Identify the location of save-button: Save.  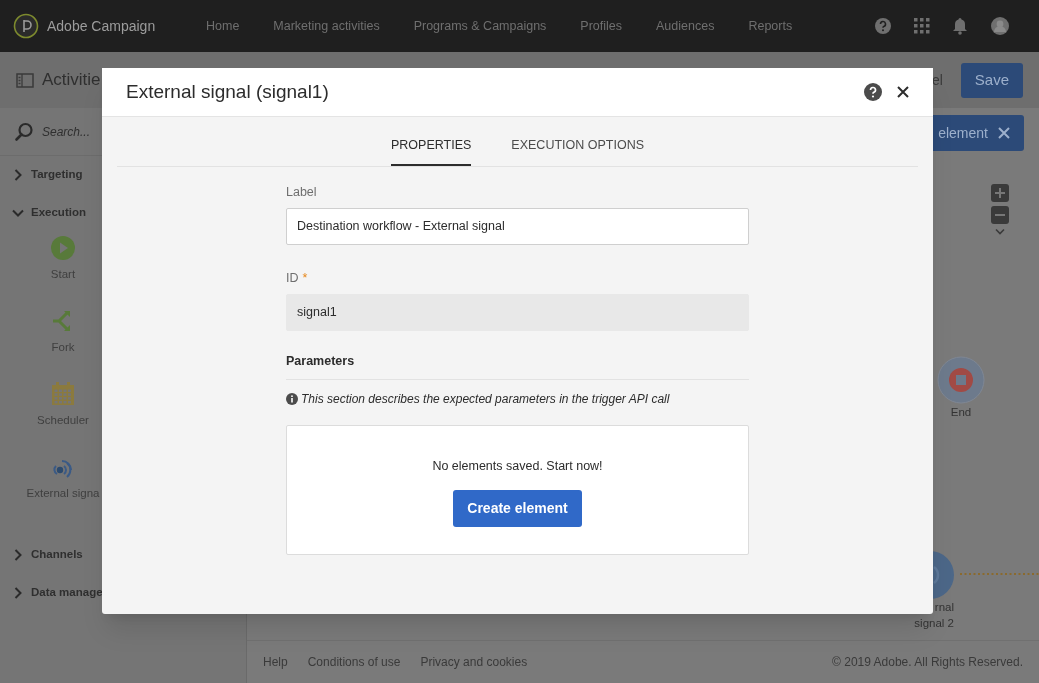
(991, 80).